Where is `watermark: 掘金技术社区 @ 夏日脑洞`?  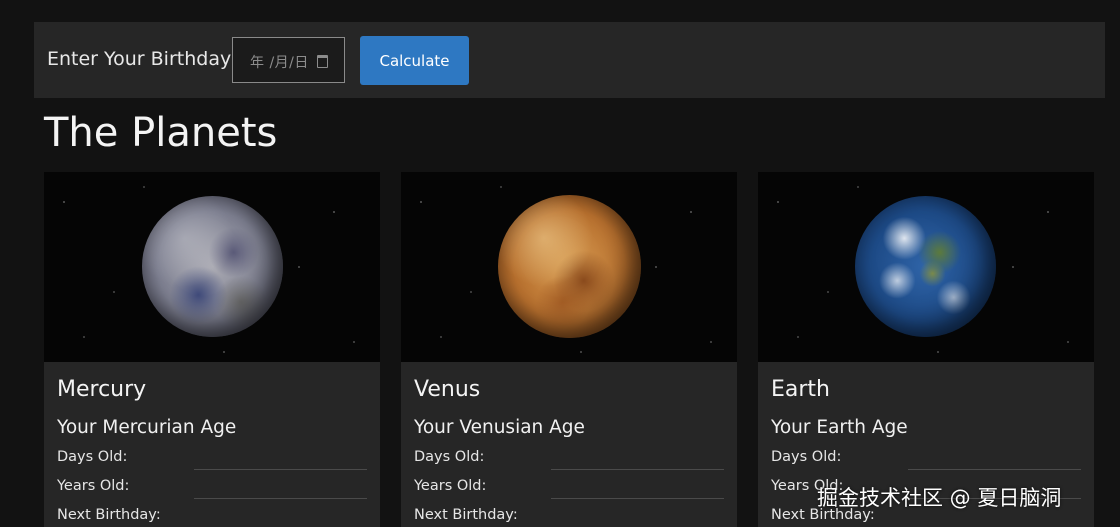 watermark: 掘金技术社区 @ 夏日脑洞 is located at coordinates (939, 498).